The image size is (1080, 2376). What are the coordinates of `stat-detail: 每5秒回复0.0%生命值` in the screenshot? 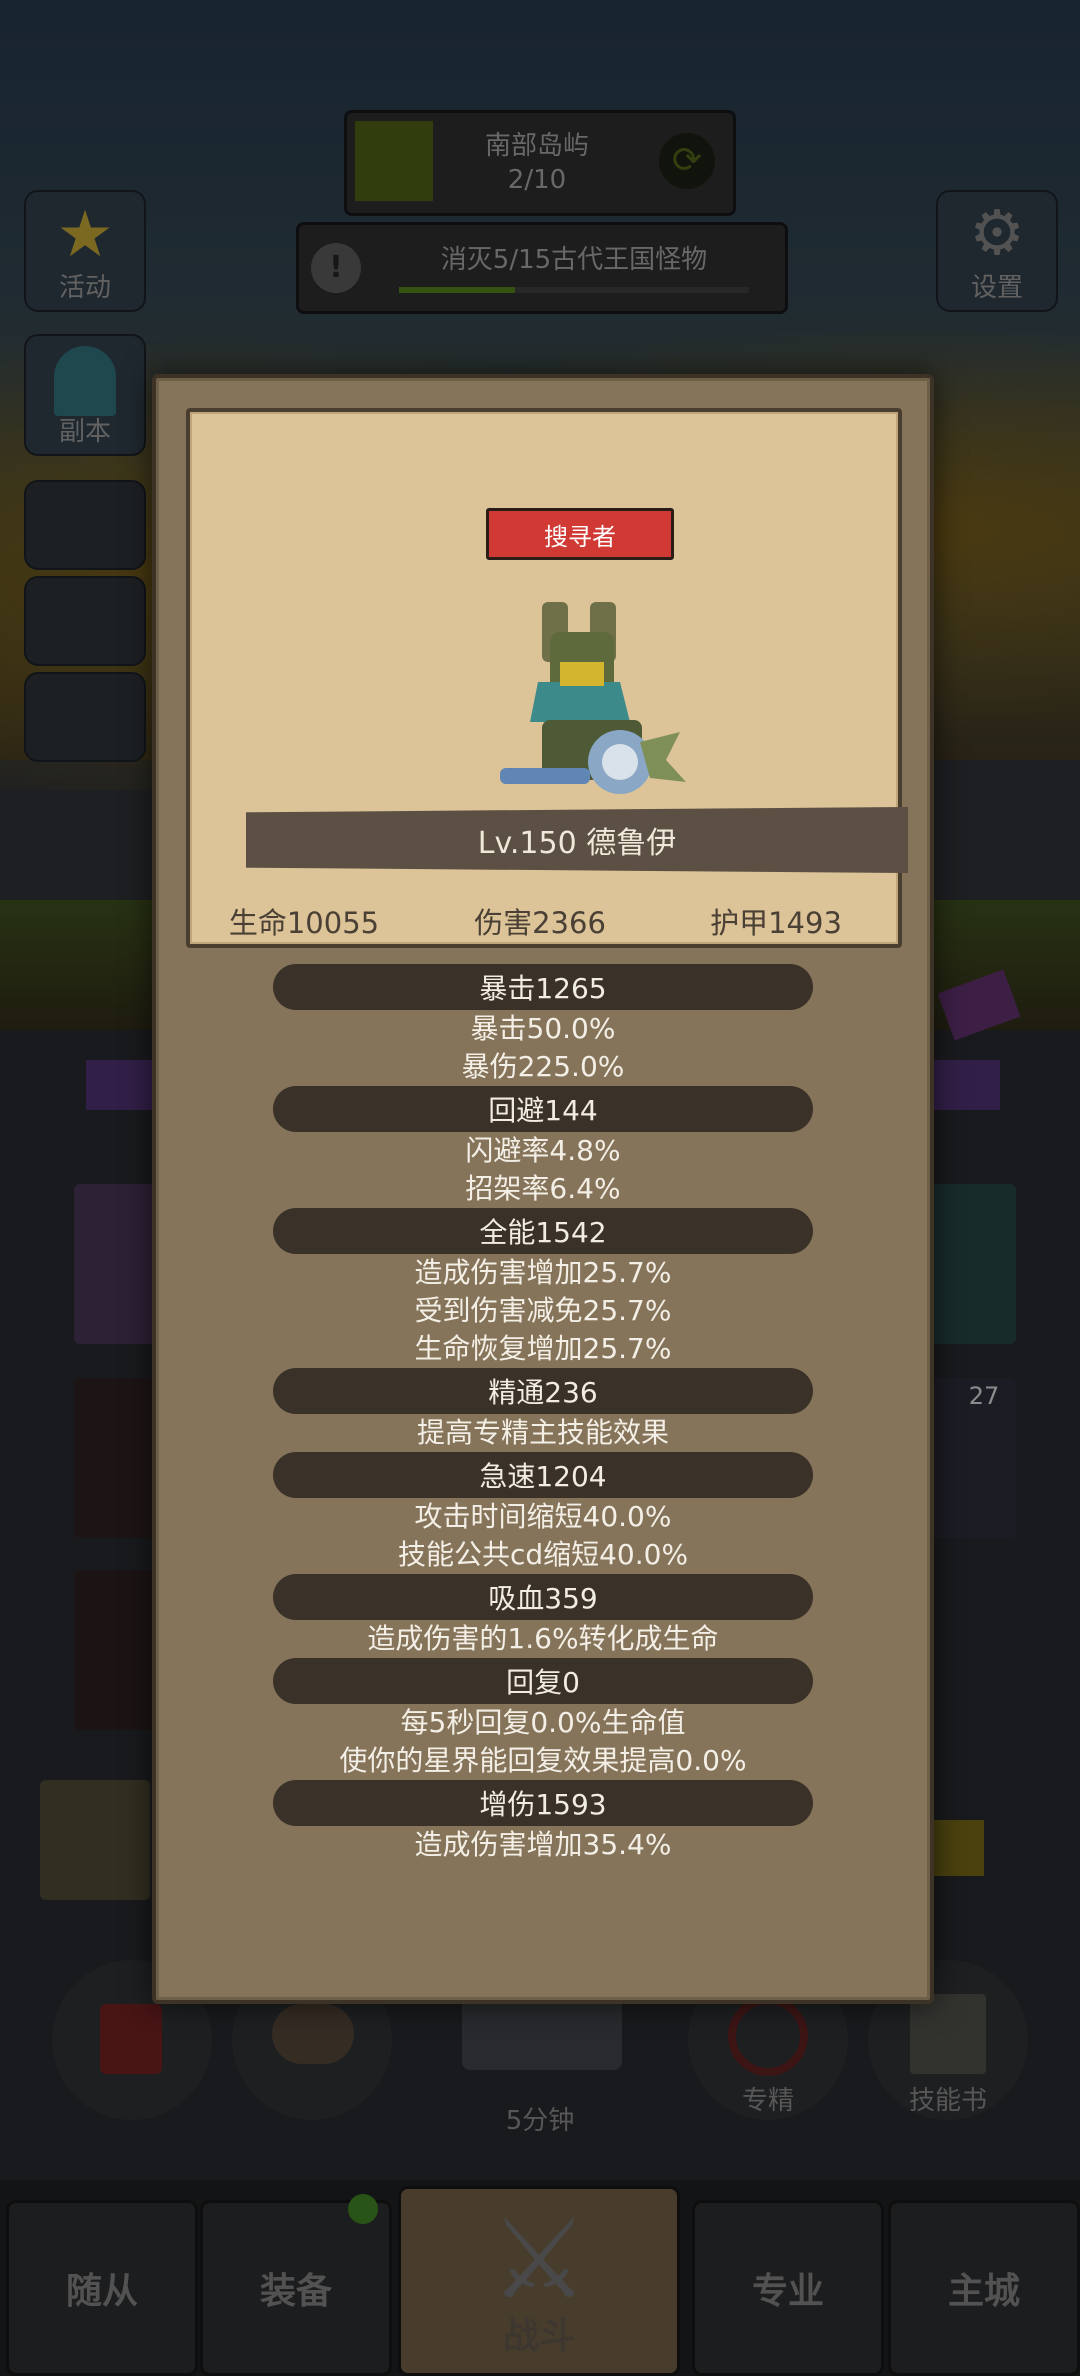 It's located at (543, 1722).